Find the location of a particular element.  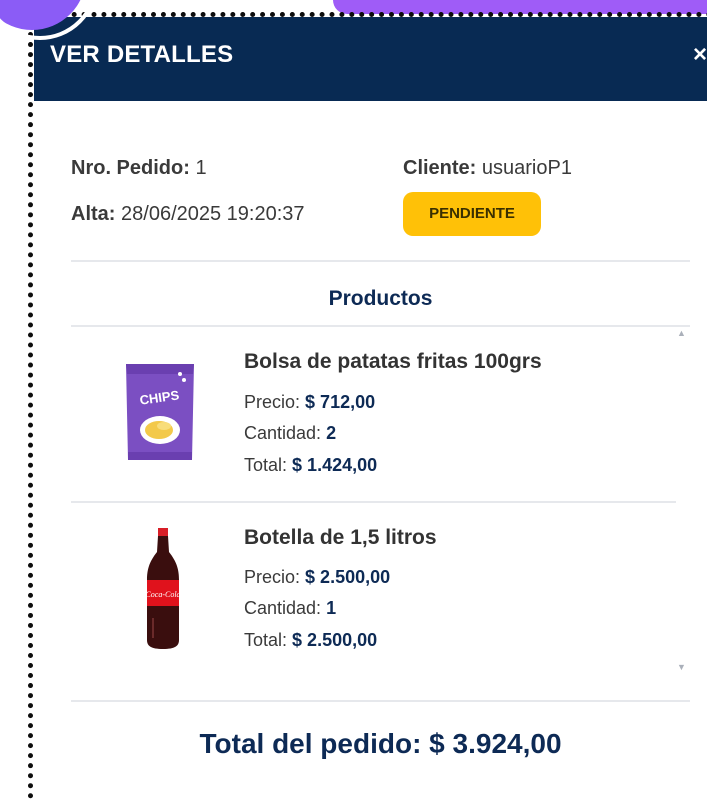

total-value: $ 2.500,00 is located at coordinates (335, 640).